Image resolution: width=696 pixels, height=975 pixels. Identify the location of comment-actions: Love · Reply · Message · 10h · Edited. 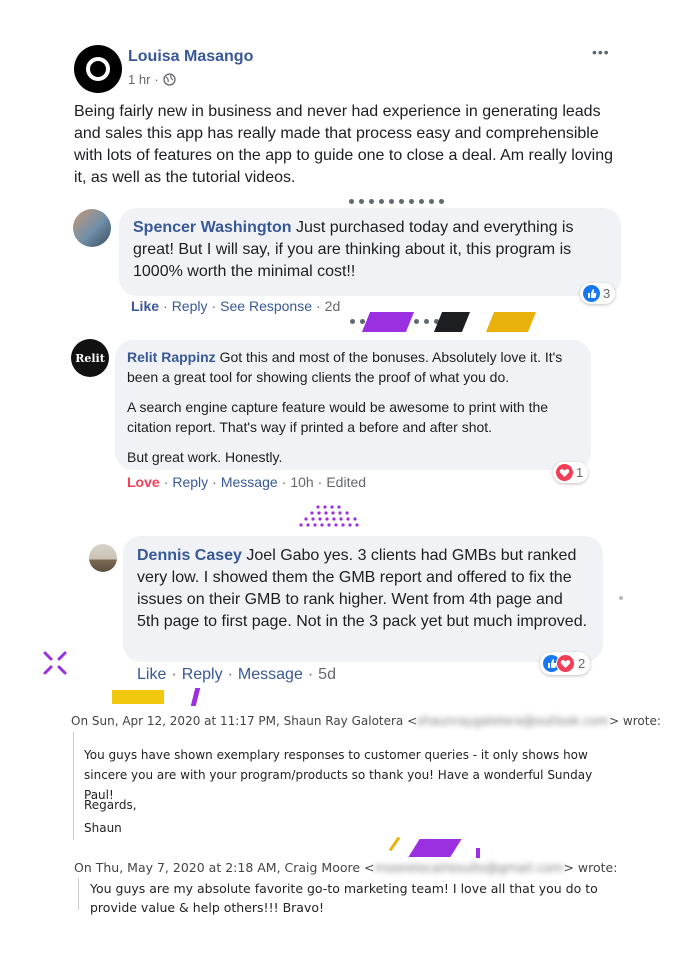
(247, 482).